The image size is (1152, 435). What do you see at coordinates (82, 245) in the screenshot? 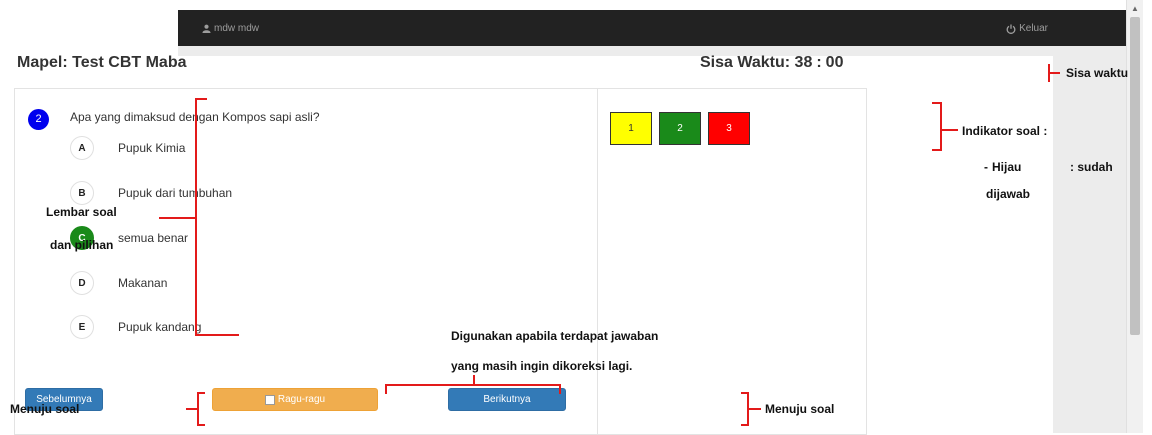
I see `annotation-sheet-line2: dan pilihan` at bounding box center [82, 245].